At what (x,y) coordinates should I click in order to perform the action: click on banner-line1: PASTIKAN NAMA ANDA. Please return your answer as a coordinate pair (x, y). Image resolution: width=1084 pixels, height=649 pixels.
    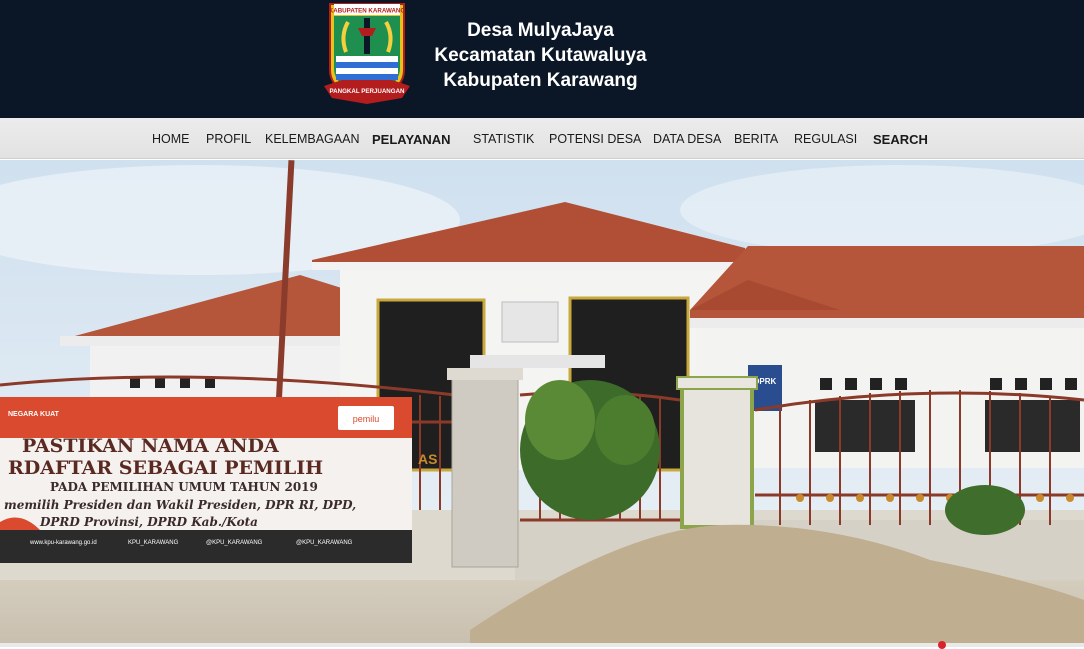
    Looking at the image, I should click on (150, 446).